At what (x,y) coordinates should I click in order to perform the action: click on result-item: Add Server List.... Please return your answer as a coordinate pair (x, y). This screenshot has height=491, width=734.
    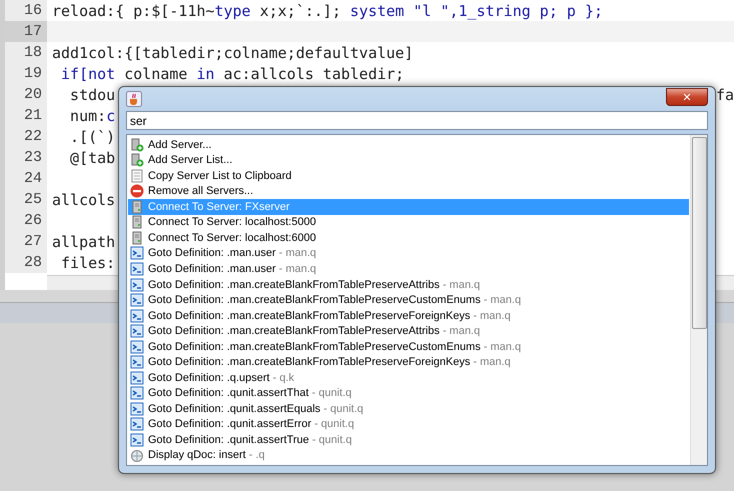
    Looking at the image, I should click on (408, 160).